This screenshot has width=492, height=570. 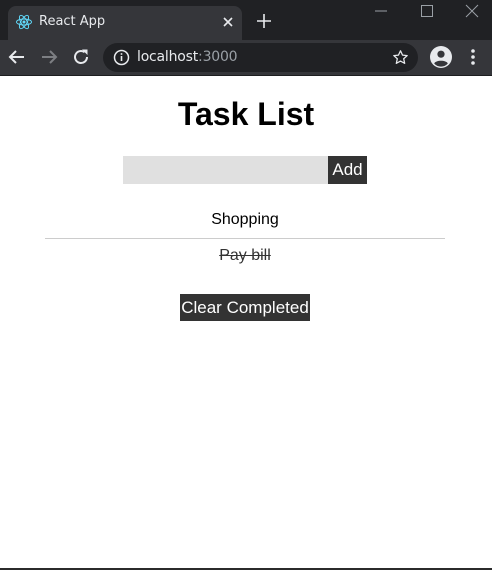 I want to click on task-list: Shopping Pay bill, so click(x=245, y=239).